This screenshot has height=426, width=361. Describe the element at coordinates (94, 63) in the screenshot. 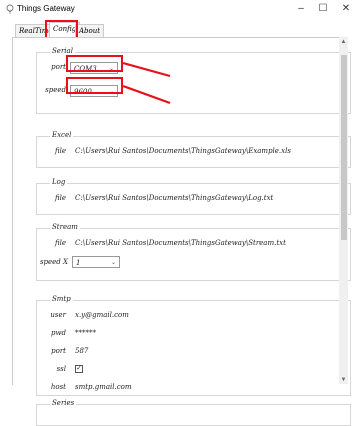

I see `port-highlight` at that location.